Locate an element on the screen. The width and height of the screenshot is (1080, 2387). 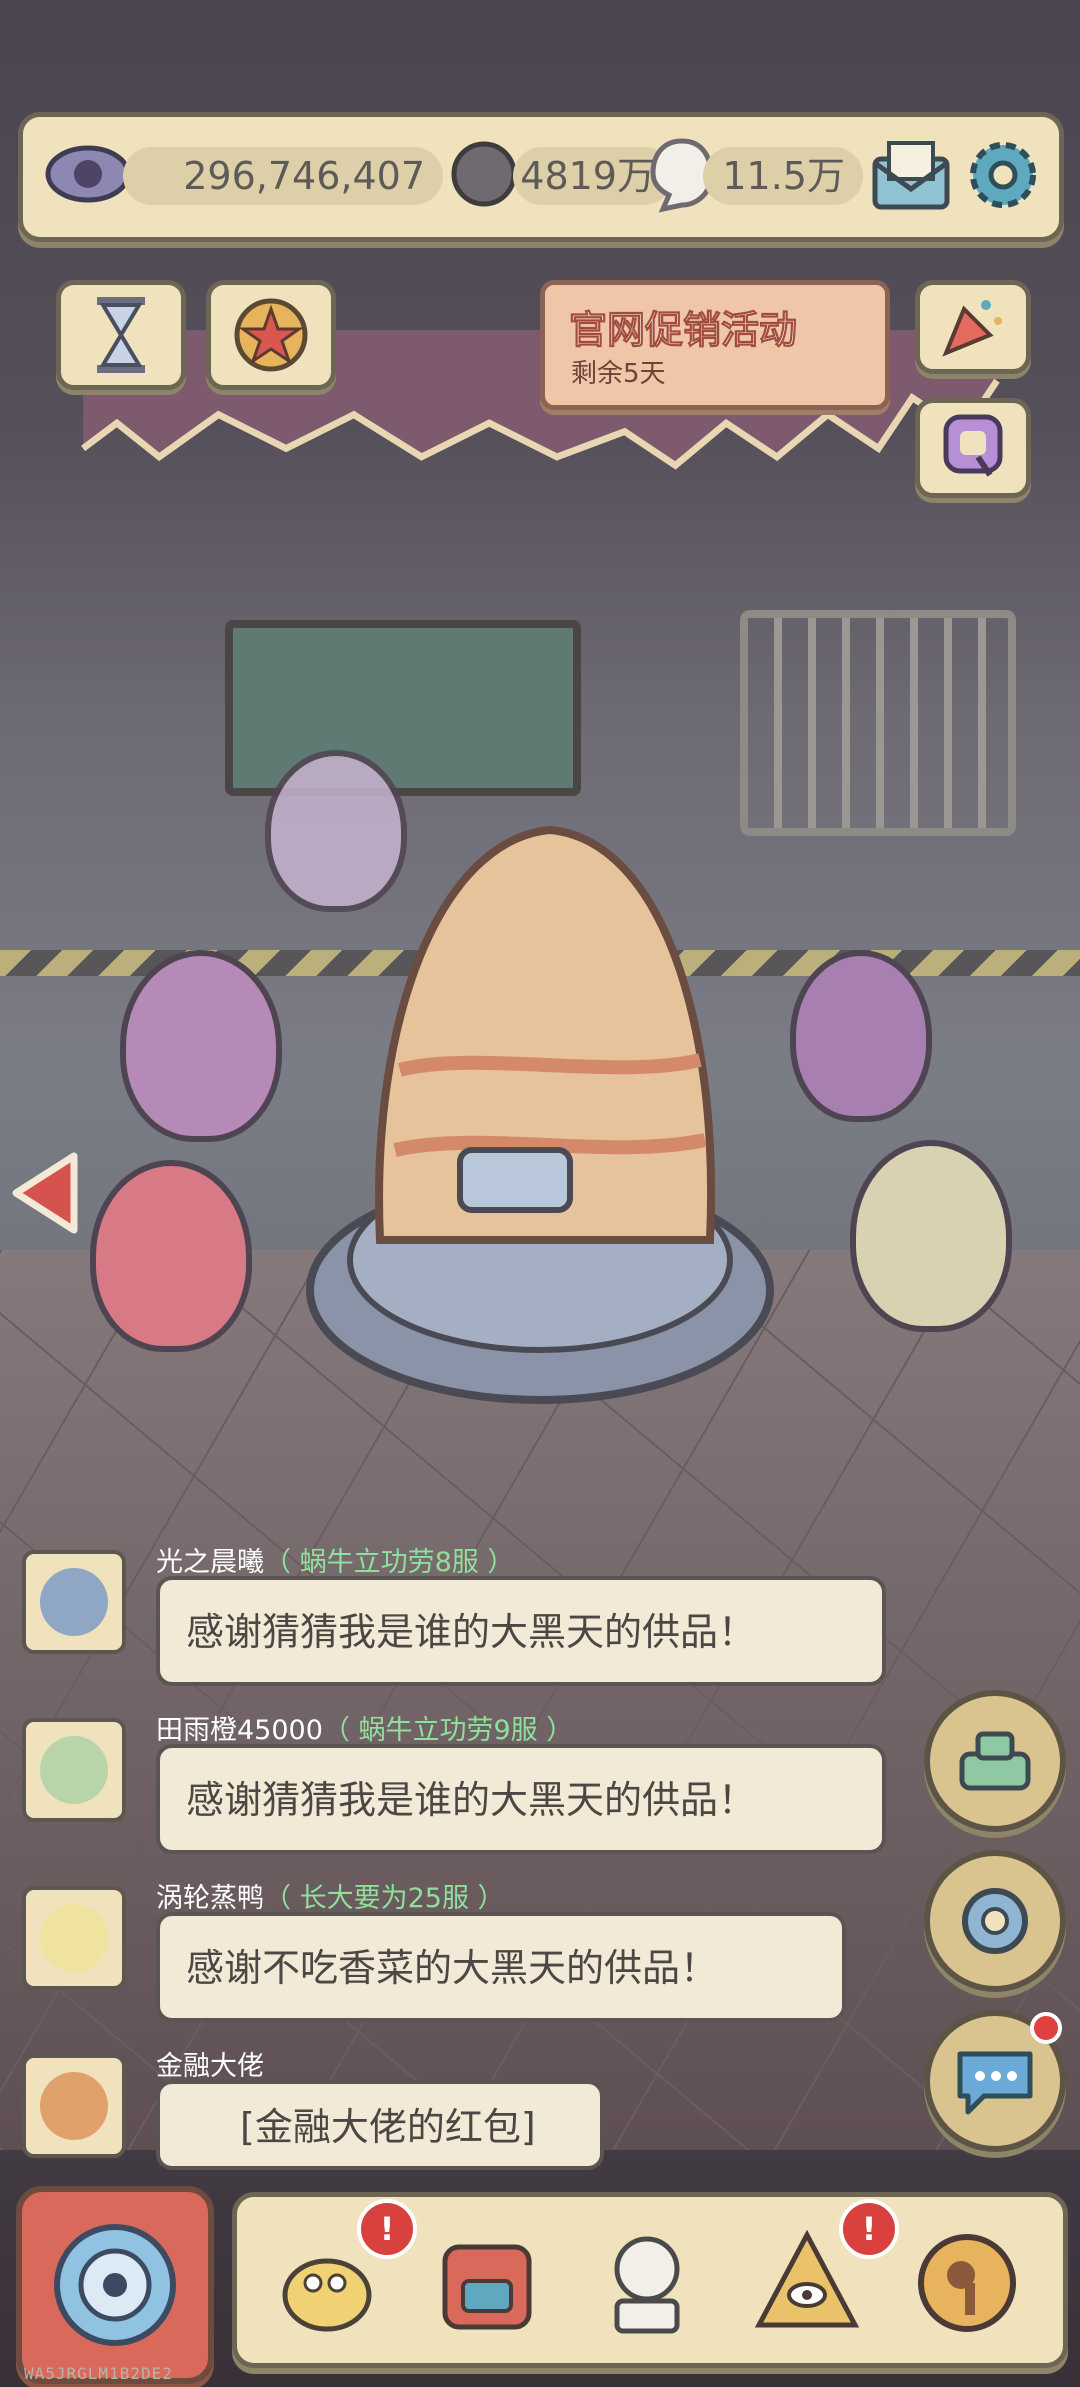
eyes-counter: 296,746,407 is located at coordinates (283, 176).